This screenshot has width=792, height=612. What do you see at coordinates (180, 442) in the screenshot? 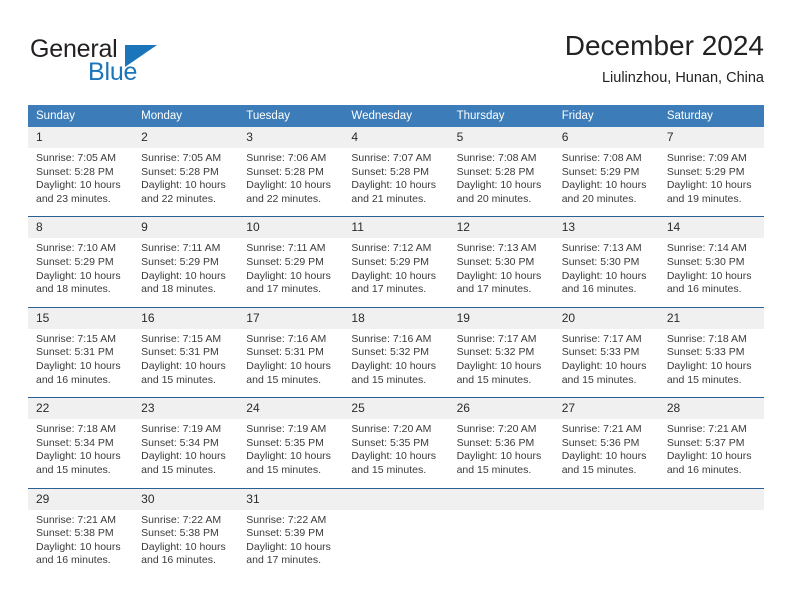
I see `day-detail-sunset: Sunset: 5:34 PM` at bounding box center [180, 442].